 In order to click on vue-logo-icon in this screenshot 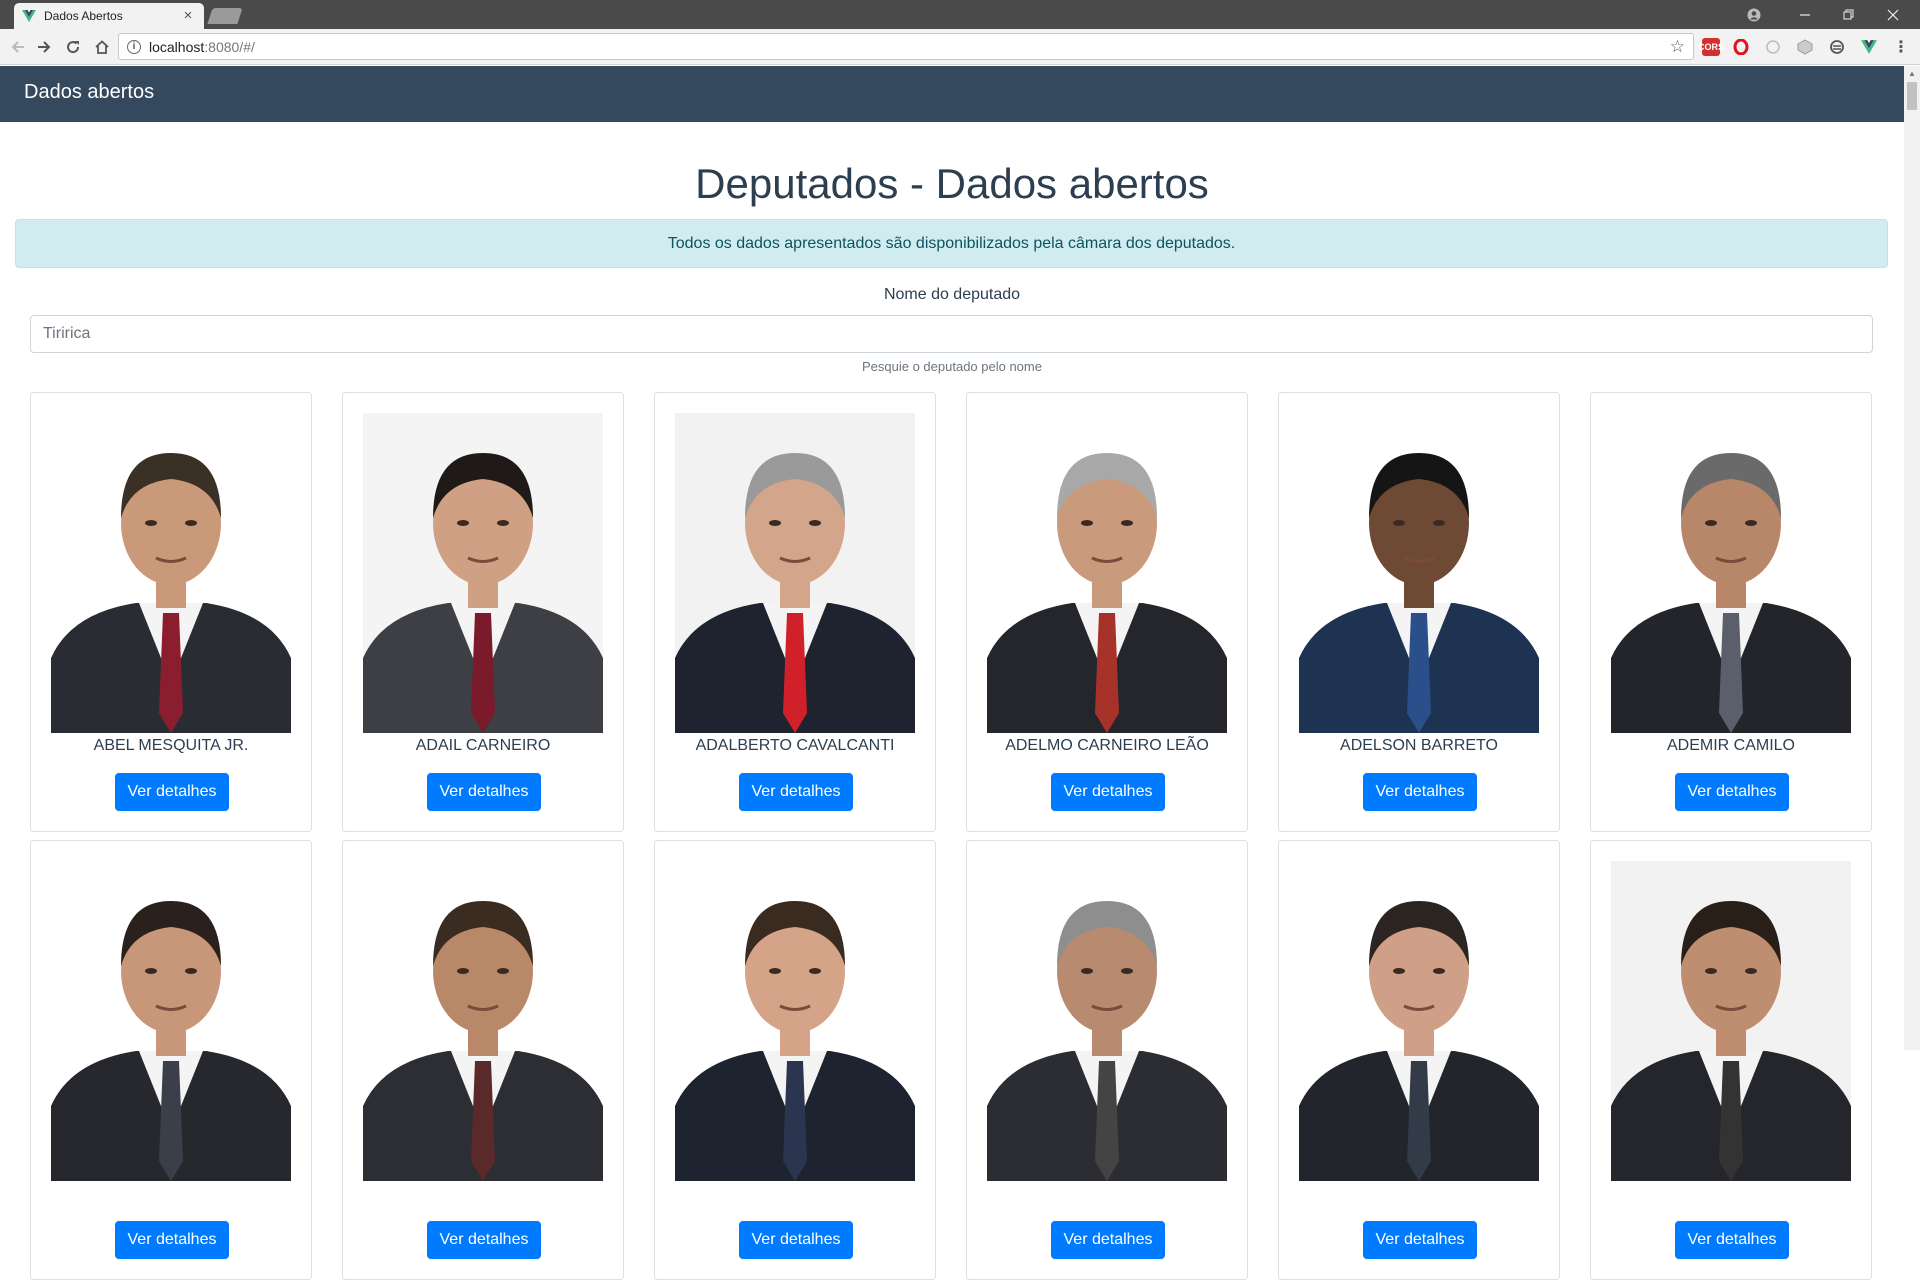, I will do `click(29, 16)`.